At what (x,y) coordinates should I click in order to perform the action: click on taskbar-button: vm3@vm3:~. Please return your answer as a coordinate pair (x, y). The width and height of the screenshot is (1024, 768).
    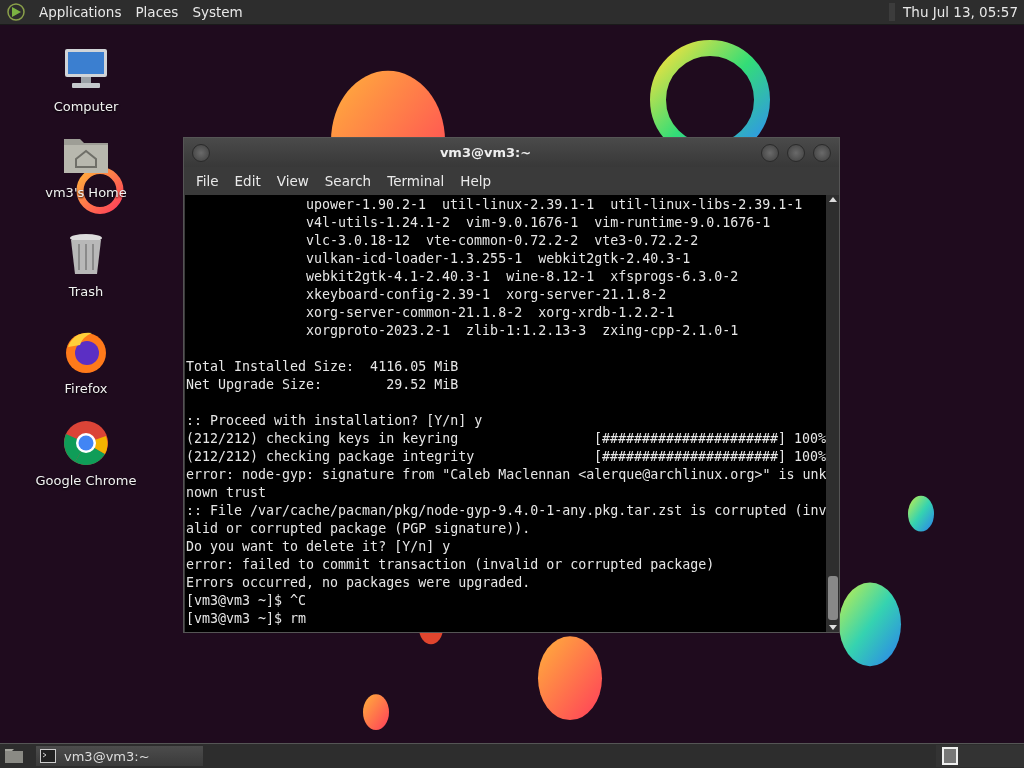
    Looking at the image, I should click on (119, 756).